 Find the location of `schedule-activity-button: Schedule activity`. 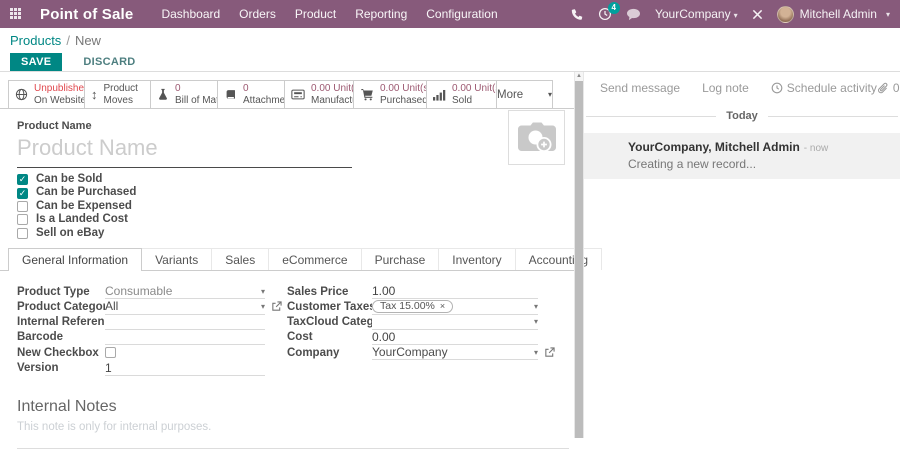

schedule-activity-button: Schedule activity is located at coordinates (824, 88).